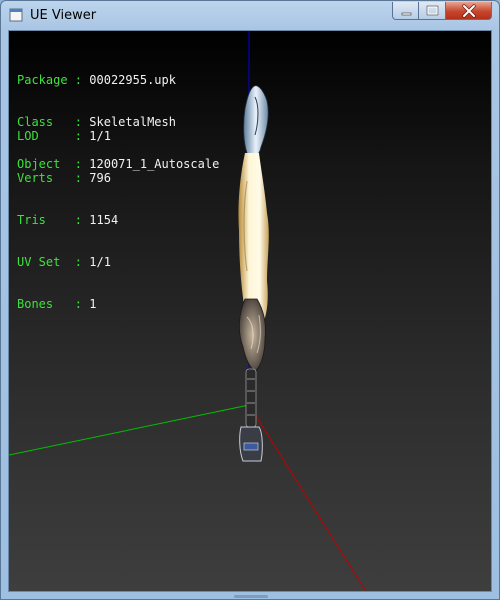 The width and height of the screenshot is (500, 600). Describe the element at coordinates (251, 398) in the screenshot. I see `sword-handle` at that location.